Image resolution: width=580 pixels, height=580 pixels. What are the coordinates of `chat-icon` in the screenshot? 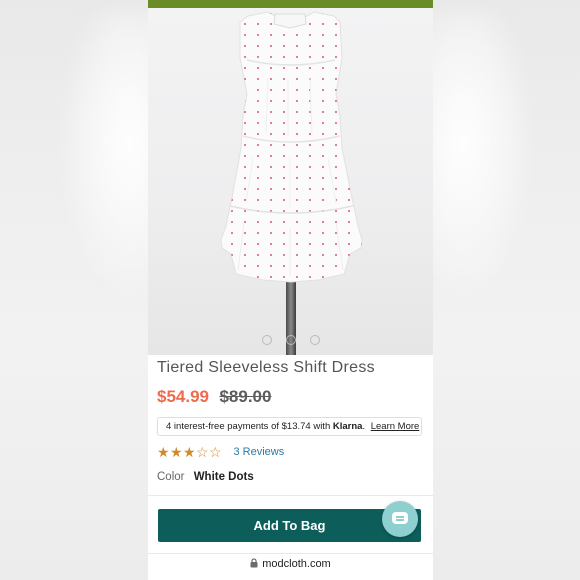 It's located at (400, 518).